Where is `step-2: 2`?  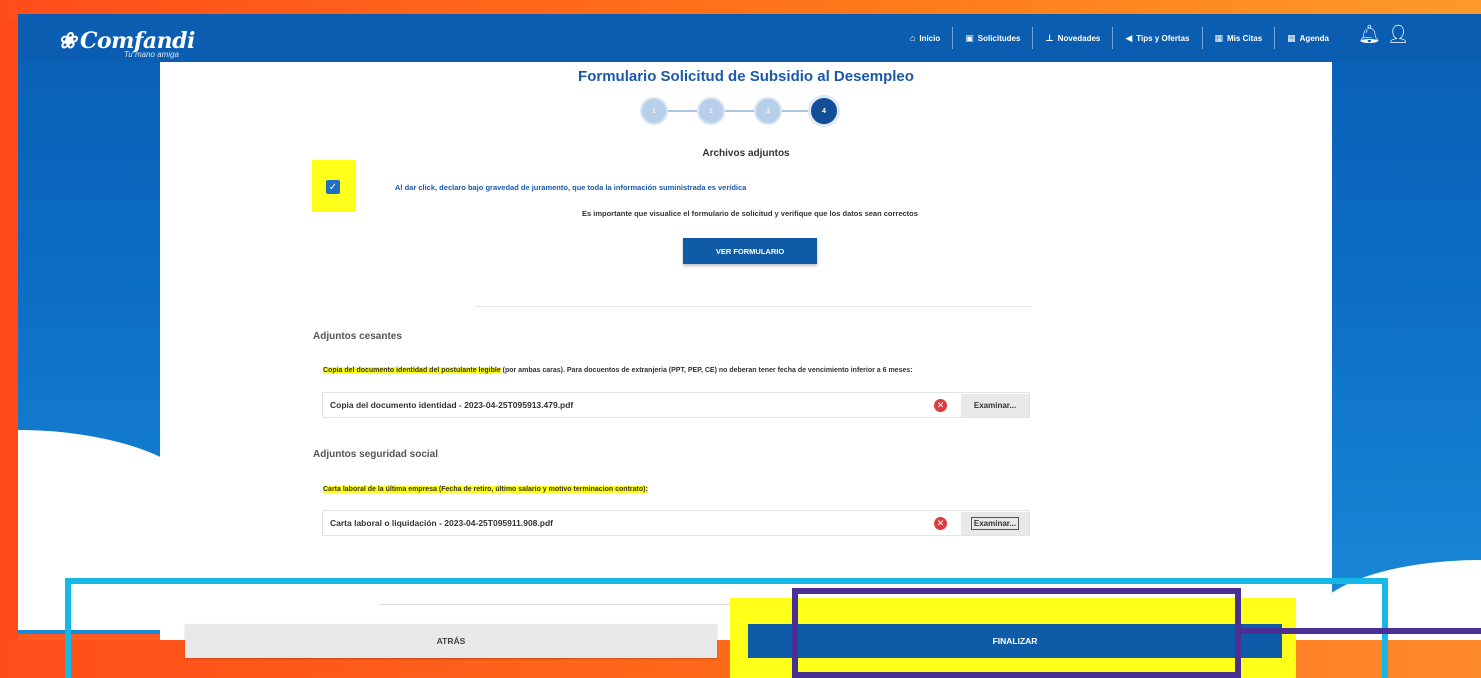 step-2: 2 is located at coordinates (711, 111).